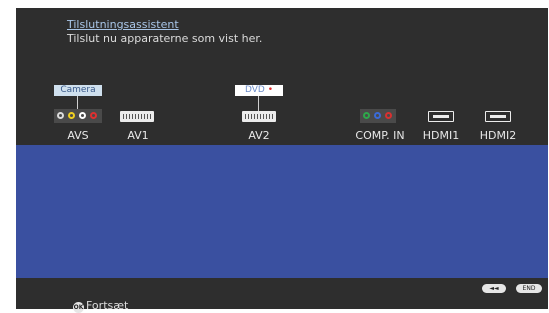 This screenshot has width=549, height=313. I want to click on s-video-icon, so click(60, 115).